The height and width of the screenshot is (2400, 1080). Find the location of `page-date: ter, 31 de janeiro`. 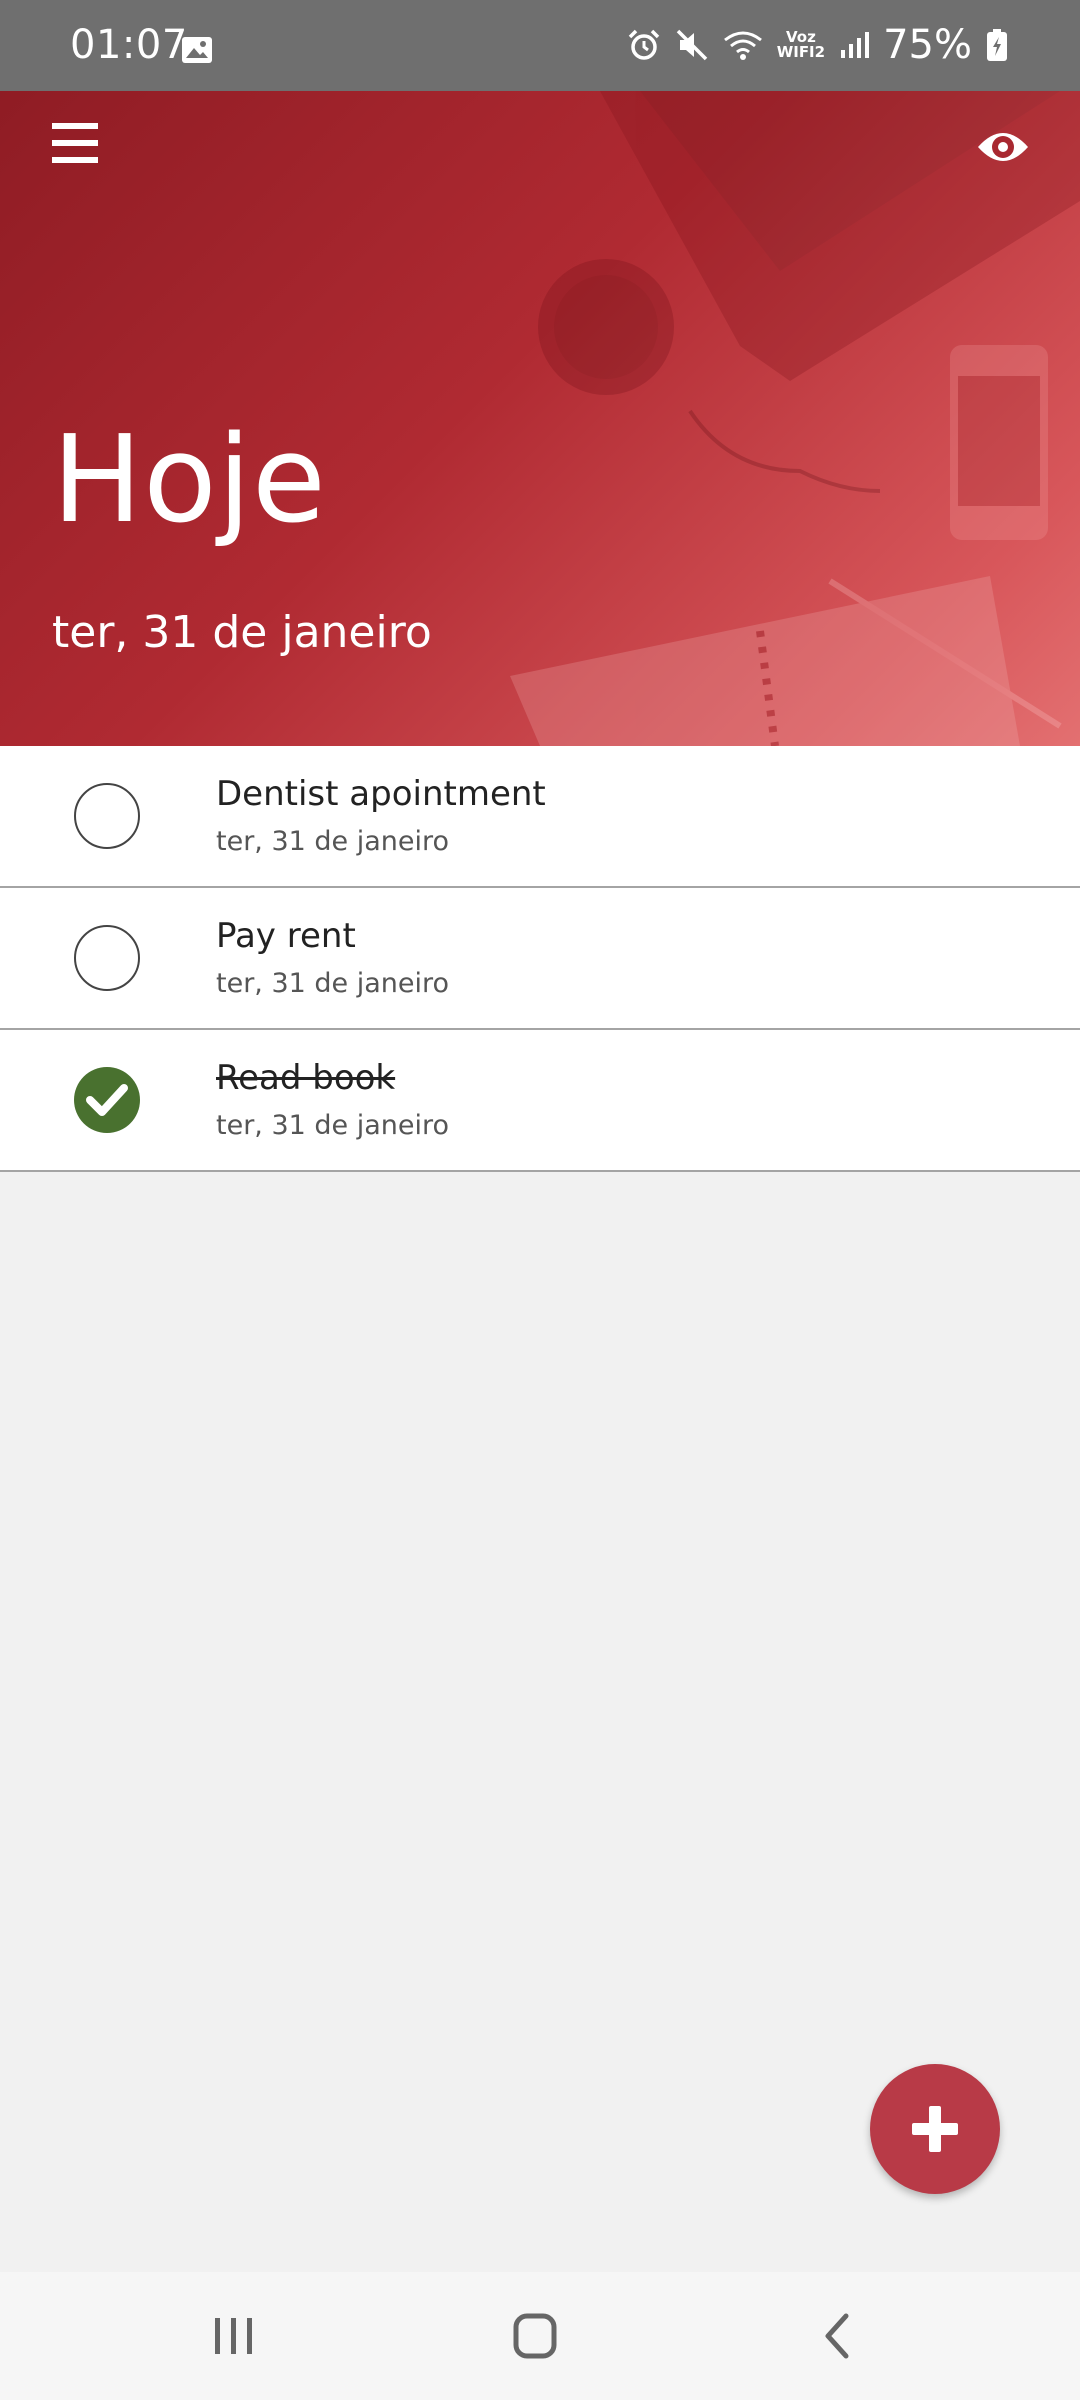

page-date: ter, 31 de janeiro is located at coordinates (242, 632).